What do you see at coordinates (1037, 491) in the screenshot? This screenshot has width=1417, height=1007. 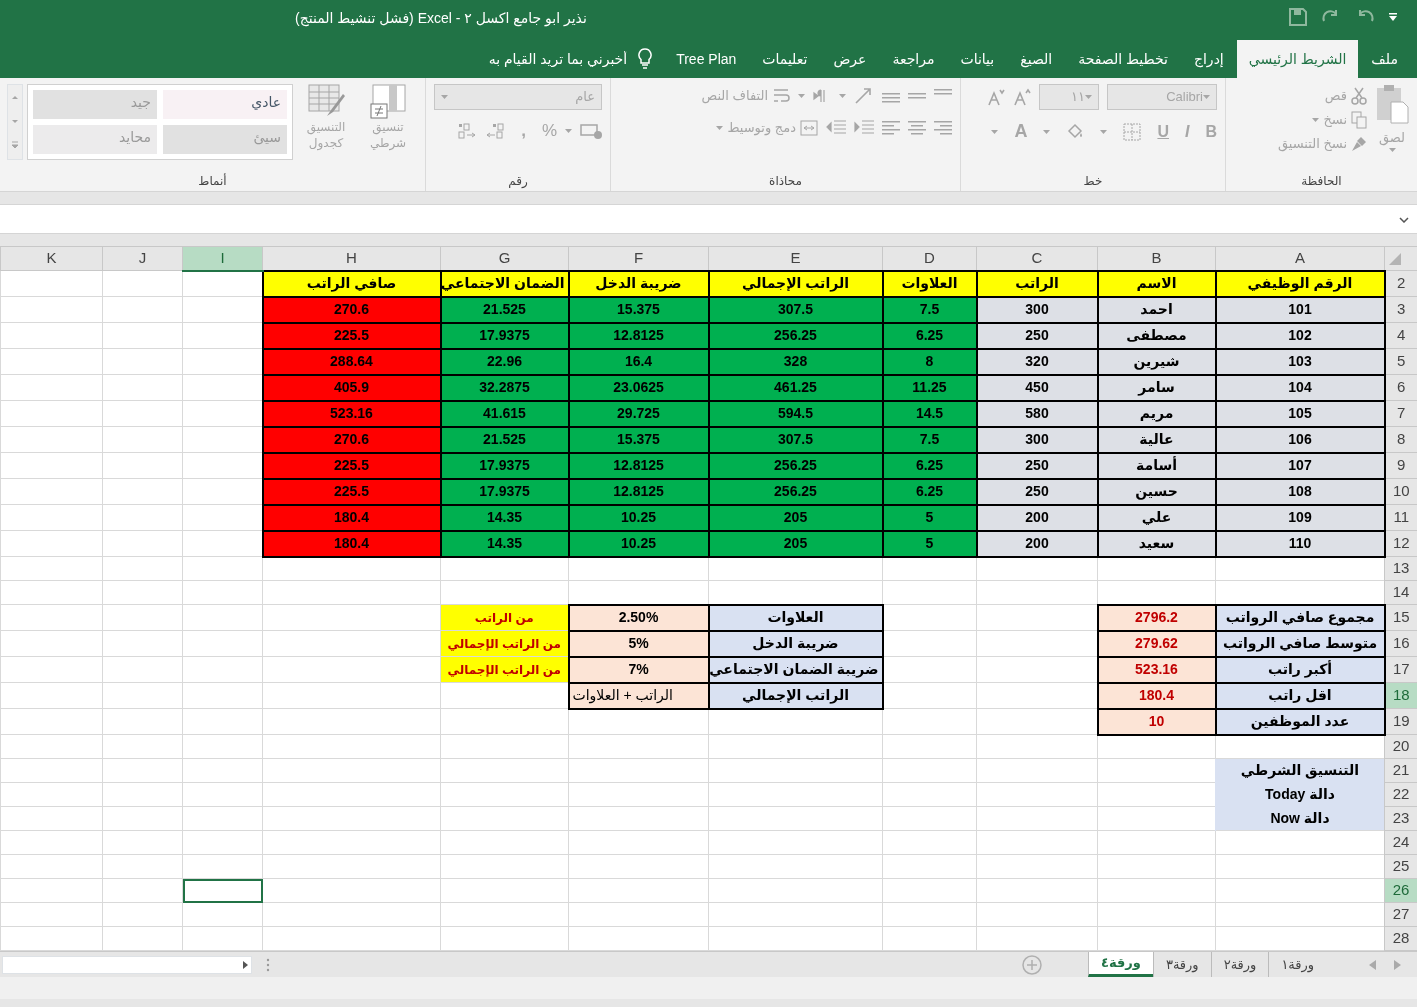 I see `table-cell: 250` at bounding box center [1037, 491].